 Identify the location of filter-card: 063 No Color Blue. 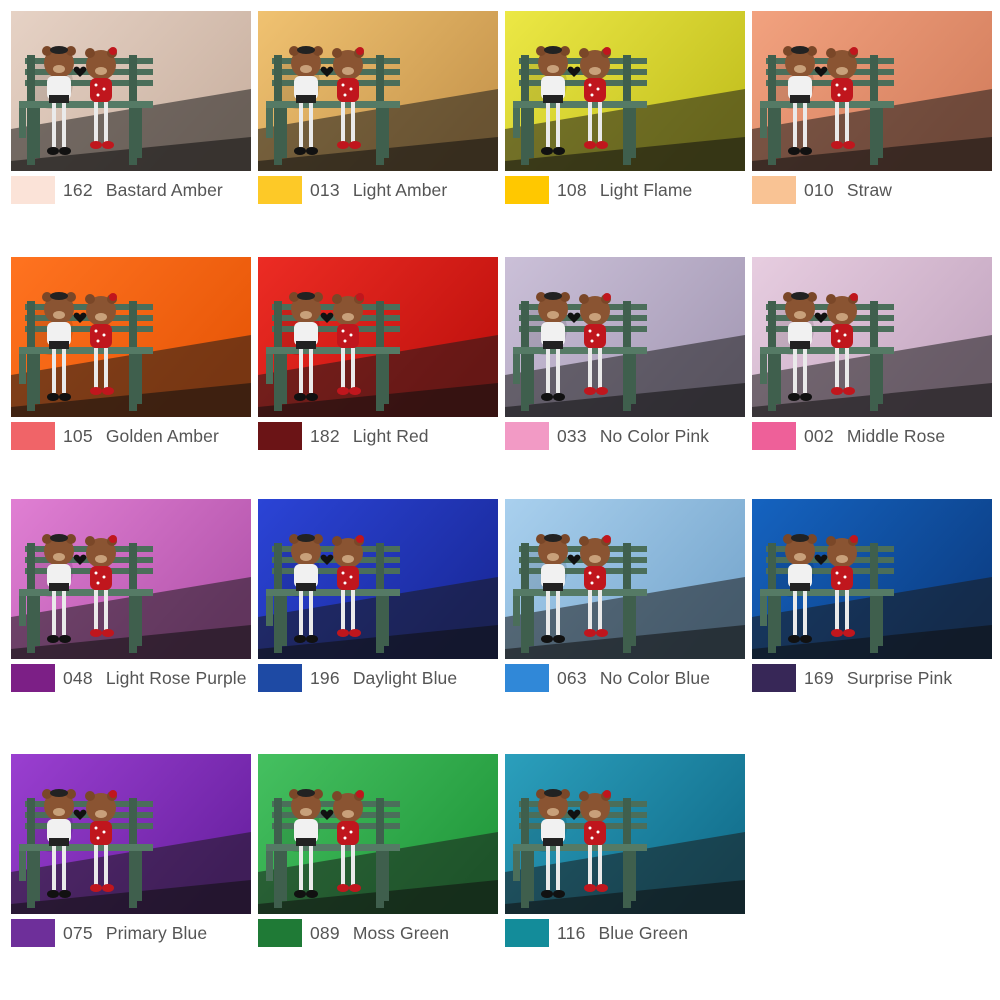
(625, 595).